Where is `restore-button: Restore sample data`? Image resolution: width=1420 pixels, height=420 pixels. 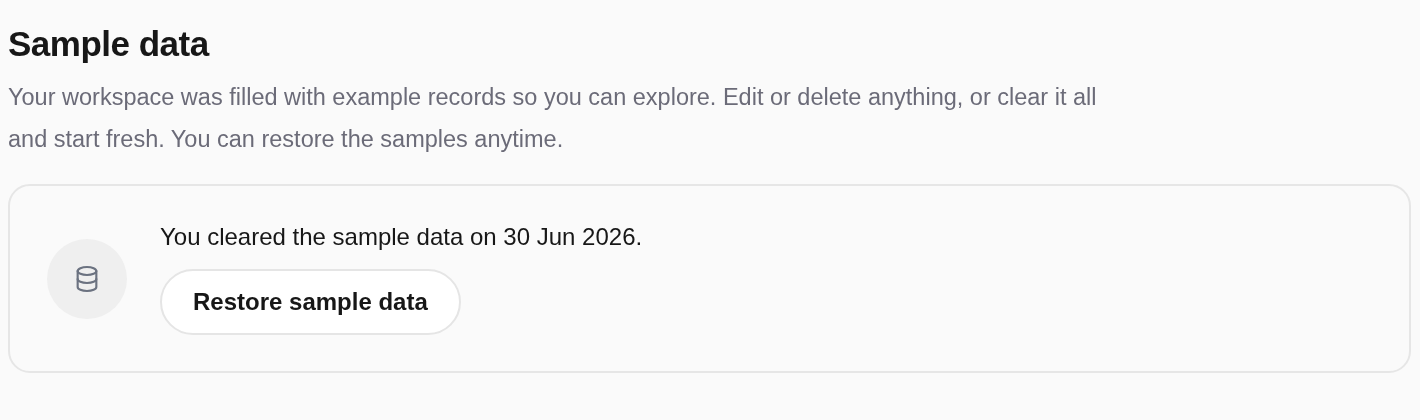
restore-button: Restore sample data is located at coordinates (310, 302).